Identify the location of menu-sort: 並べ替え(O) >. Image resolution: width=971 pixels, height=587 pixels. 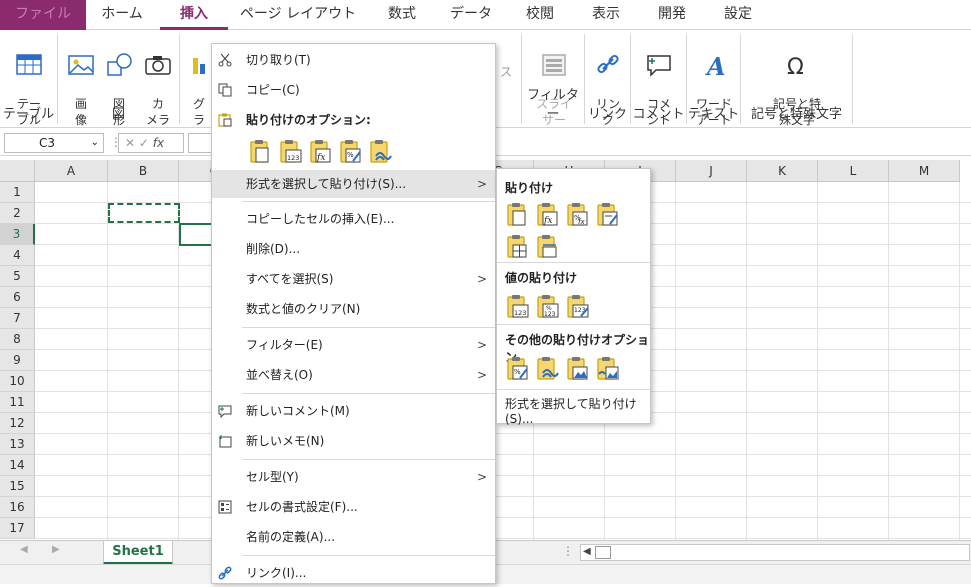
(353, 375).